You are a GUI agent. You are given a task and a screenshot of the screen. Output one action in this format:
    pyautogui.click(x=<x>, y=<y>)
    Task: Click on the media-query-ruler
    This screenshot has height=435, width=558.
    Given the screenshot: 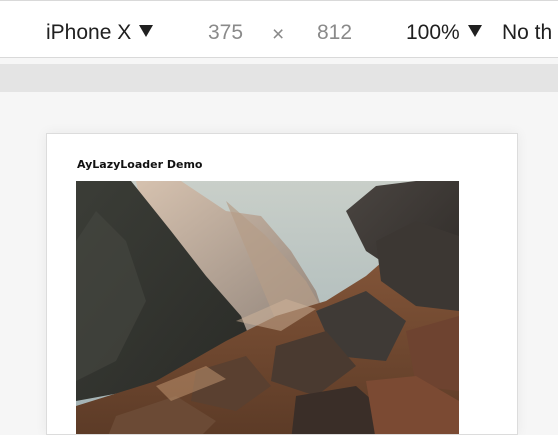 What is the action you would take?
    pyautogui.click(x=279, y=78)
    